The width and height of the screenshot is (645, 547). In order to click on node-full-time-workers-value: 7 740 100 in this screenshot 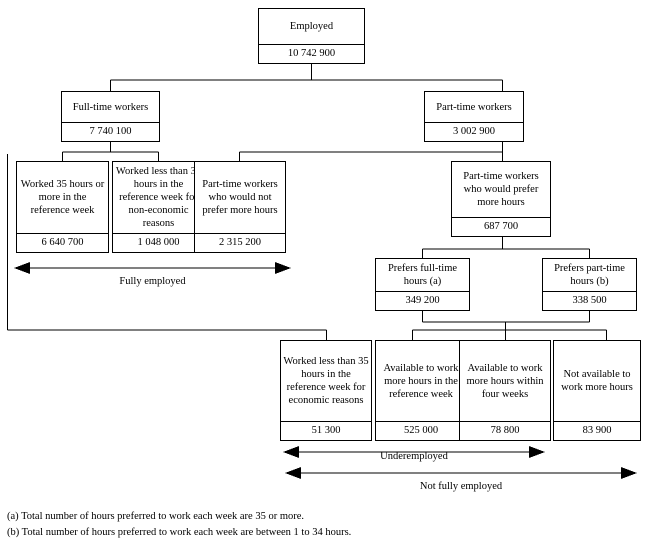, I will do `click(110, 131)`.